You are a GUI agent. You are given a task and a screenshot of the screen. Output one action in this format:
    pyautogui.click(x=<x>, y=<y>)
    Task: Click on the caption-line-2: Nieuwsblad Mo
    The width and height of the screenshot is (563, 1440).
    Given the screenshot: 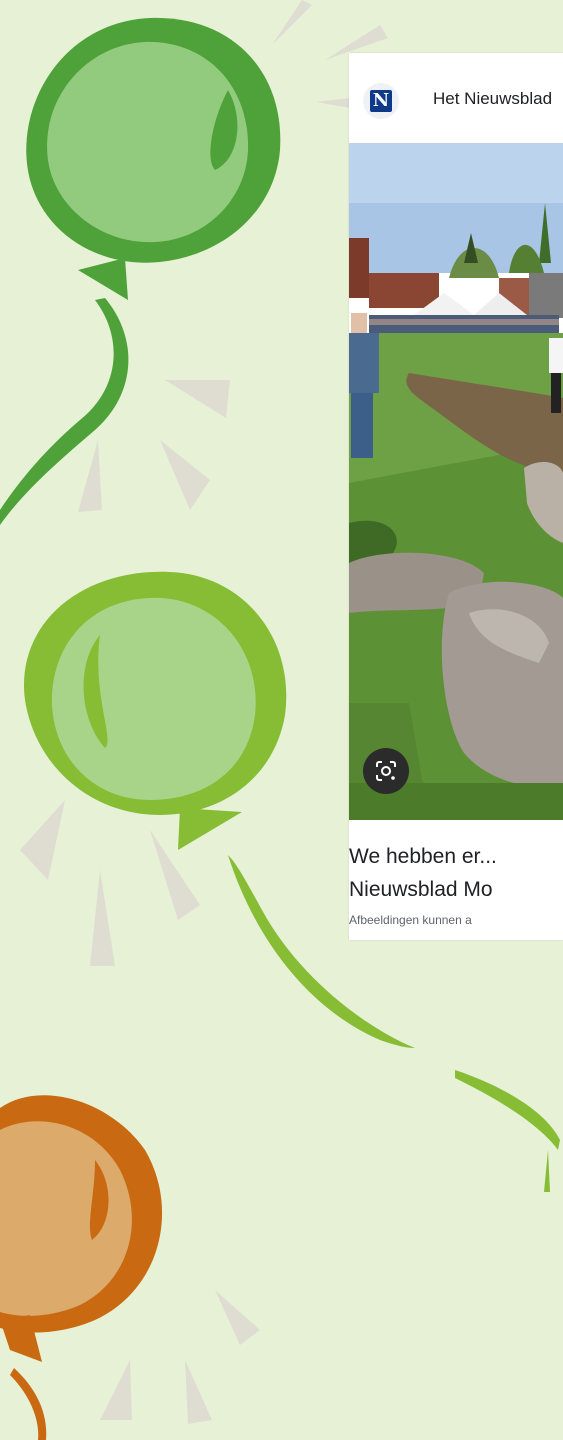 What is the action you would take?
    pyautogui.click(x=421, y=889)
    